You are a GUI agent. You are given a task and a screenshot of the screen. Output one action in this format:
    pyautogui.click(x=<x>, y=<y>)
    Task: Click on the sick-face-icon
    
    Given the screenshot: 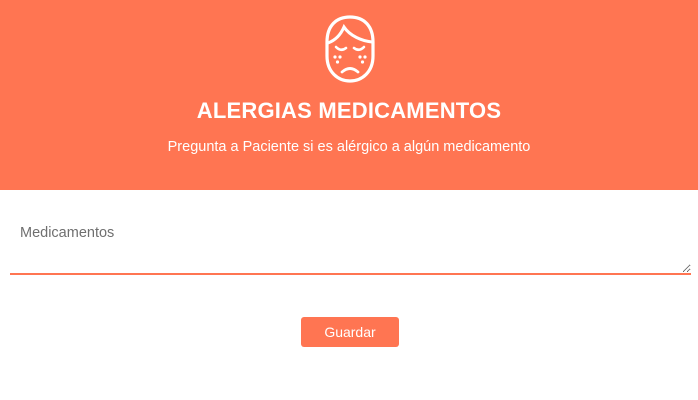 What is the action you would take?
    pyautogui.click(x=350, y=49)
    